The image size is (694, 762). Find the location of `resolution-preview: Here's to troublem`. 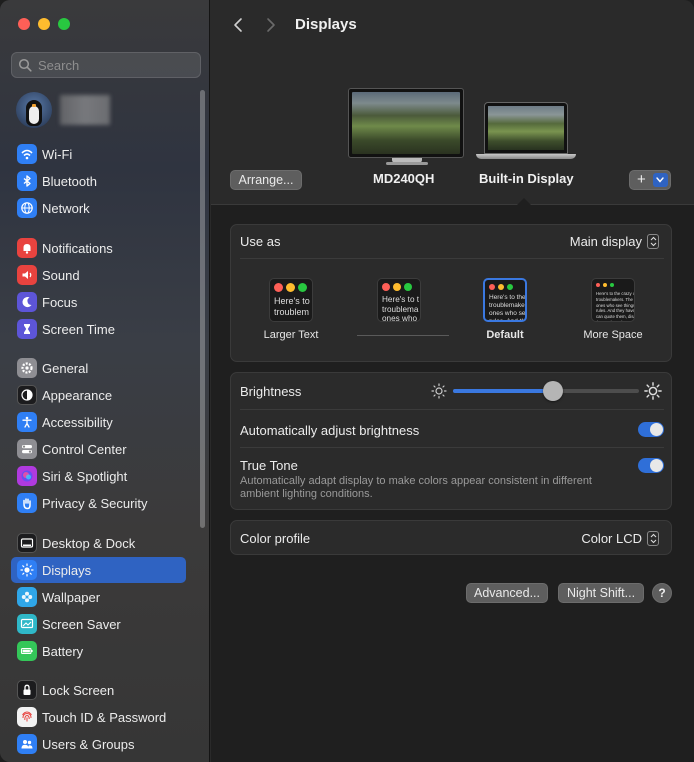

resolution-preview: Here's to troublem is located at coordinates (291, 300).